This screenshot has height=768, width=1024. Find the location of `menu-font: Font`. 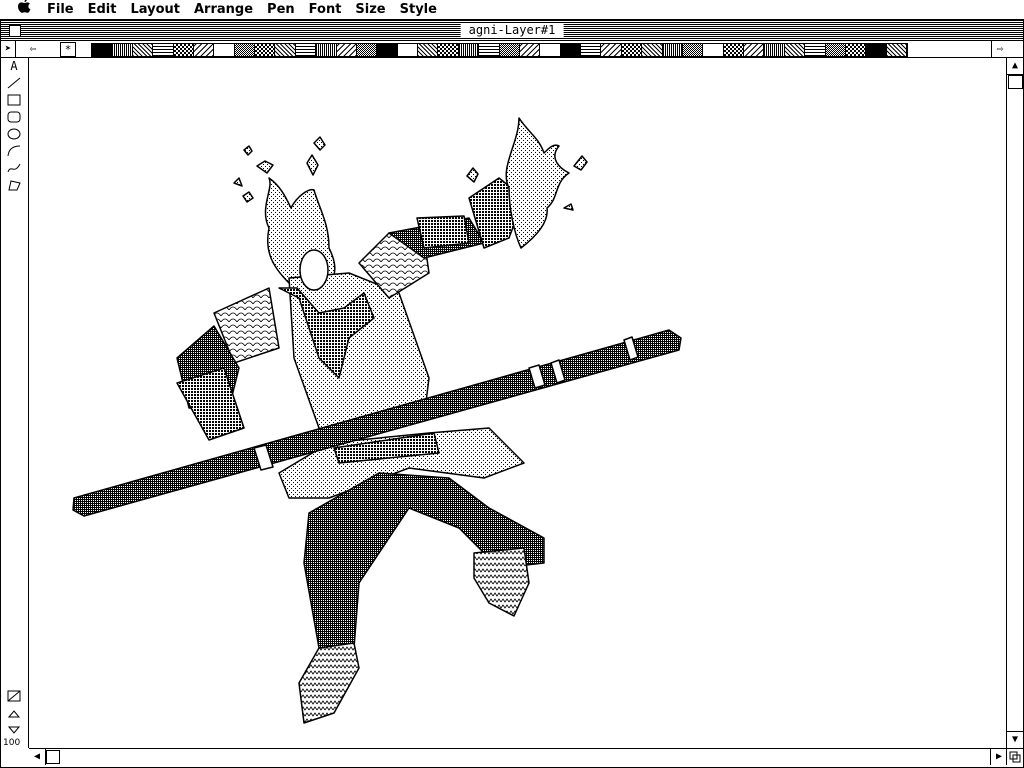

menu-font: Font is located at coordinates (325, 9).